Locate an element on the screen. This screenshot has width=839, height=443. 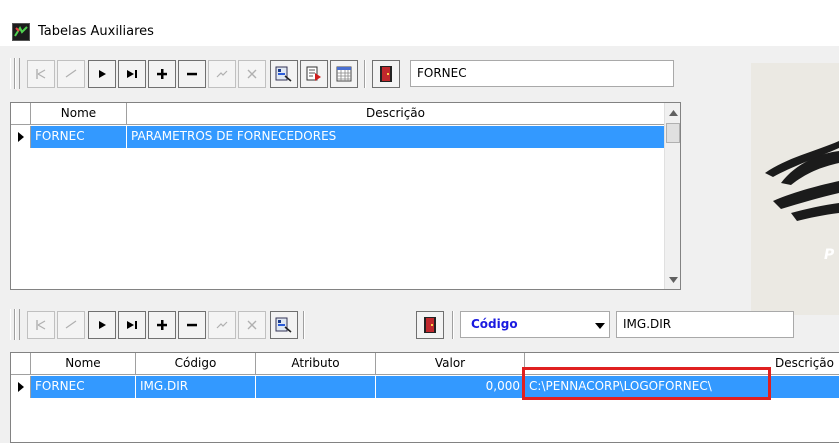
bottom-toolbar: Código IMG.DIR is located at coordinates (419, 324).